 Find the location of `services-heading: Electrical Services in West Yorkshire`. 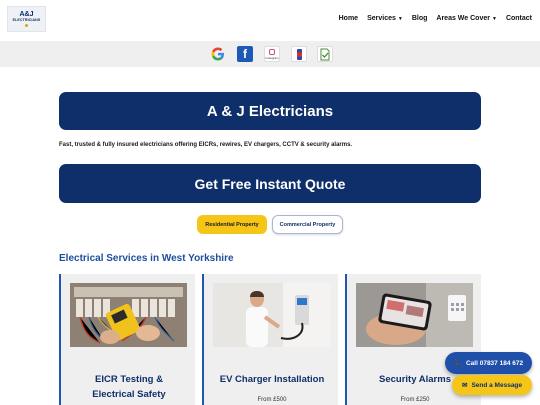

services-heading: Electrical Services in West Yorkshire is located at coordinates (146, 258).